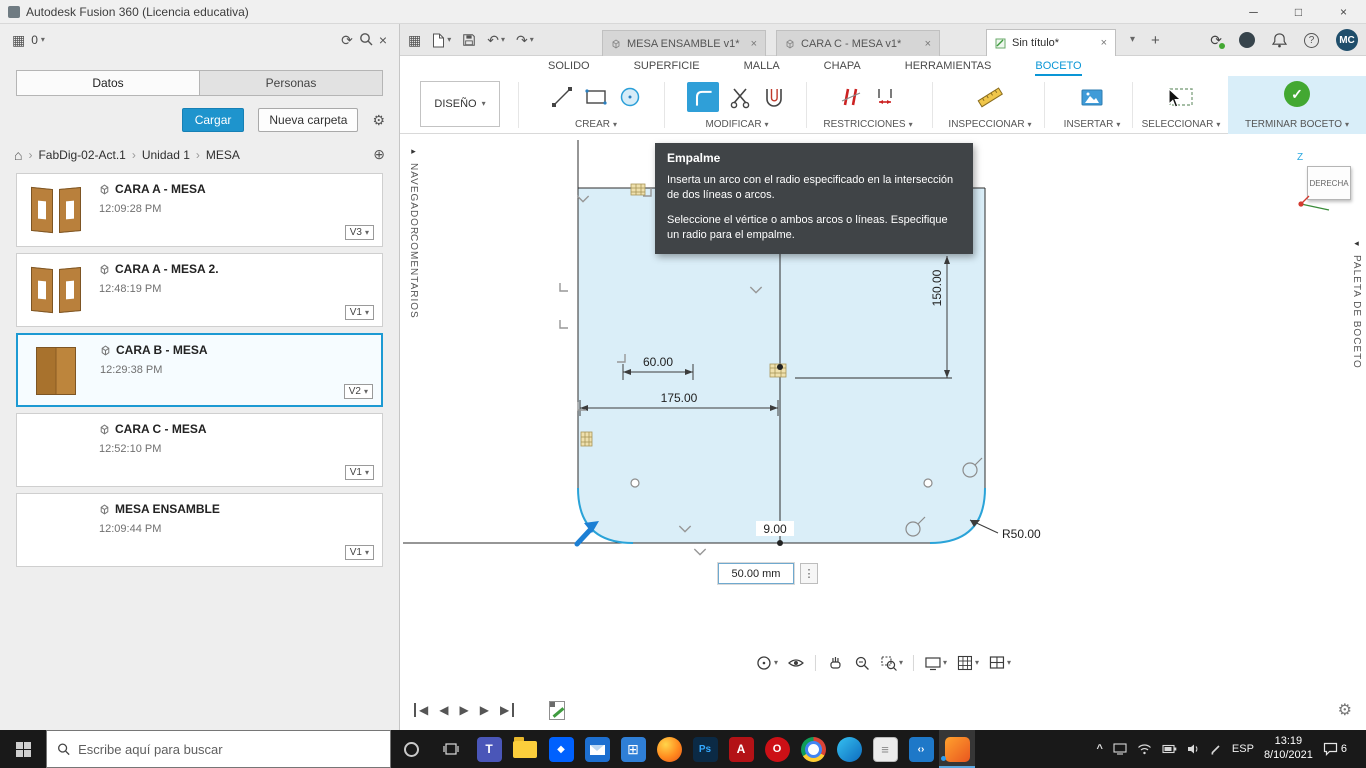 This screenshot has width=1366, height=768. I want to click on list-item: MESA ENSAMBLE 12:09:44 PM V1 ▾, so click(199, 530).